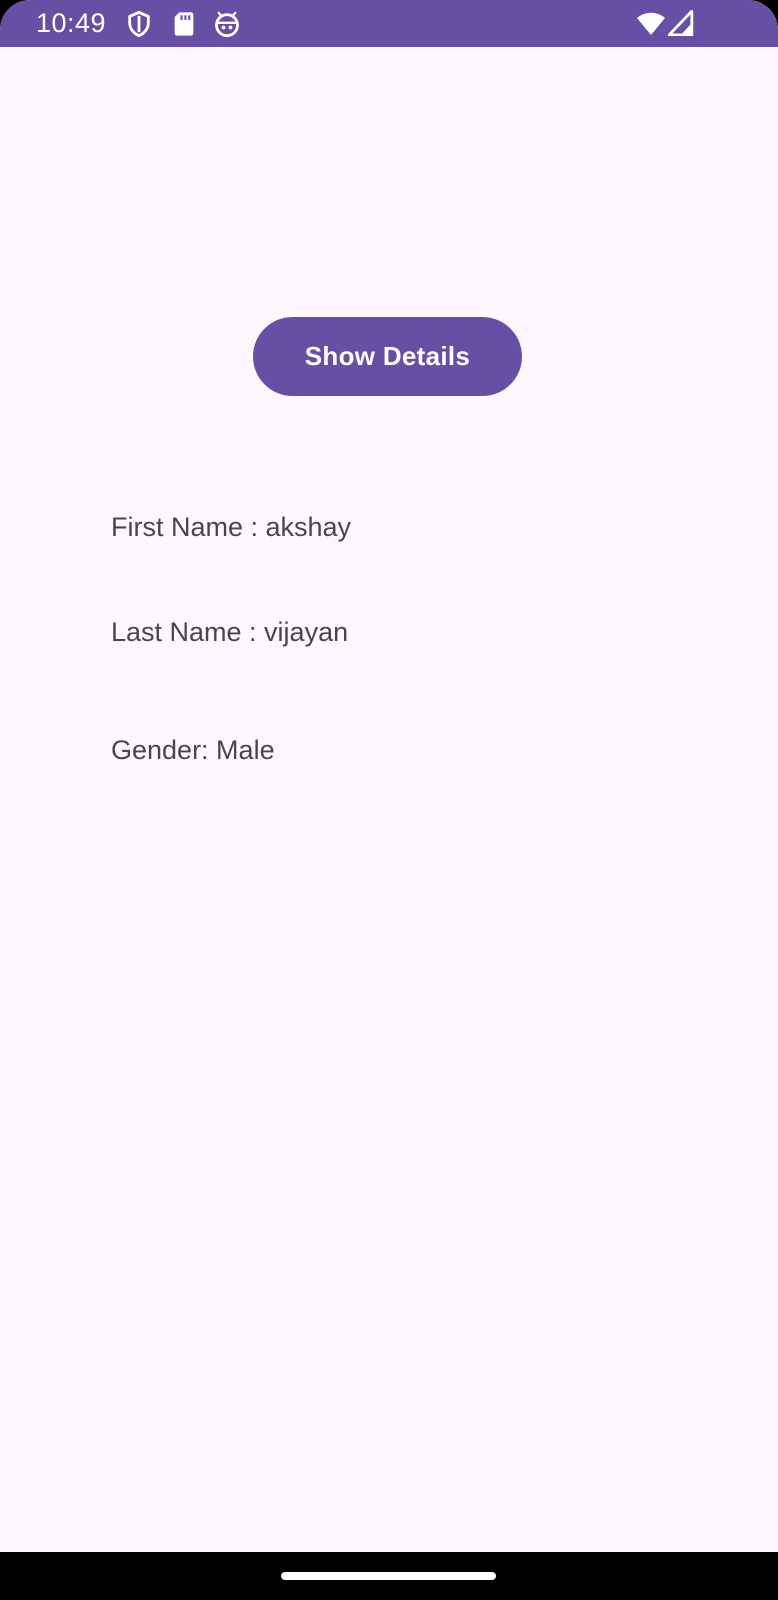 The image size is (778, 1600). Describe the element at coordinates (389, 23) in the screenshot. I see `status-bar: 10:49` at that location.